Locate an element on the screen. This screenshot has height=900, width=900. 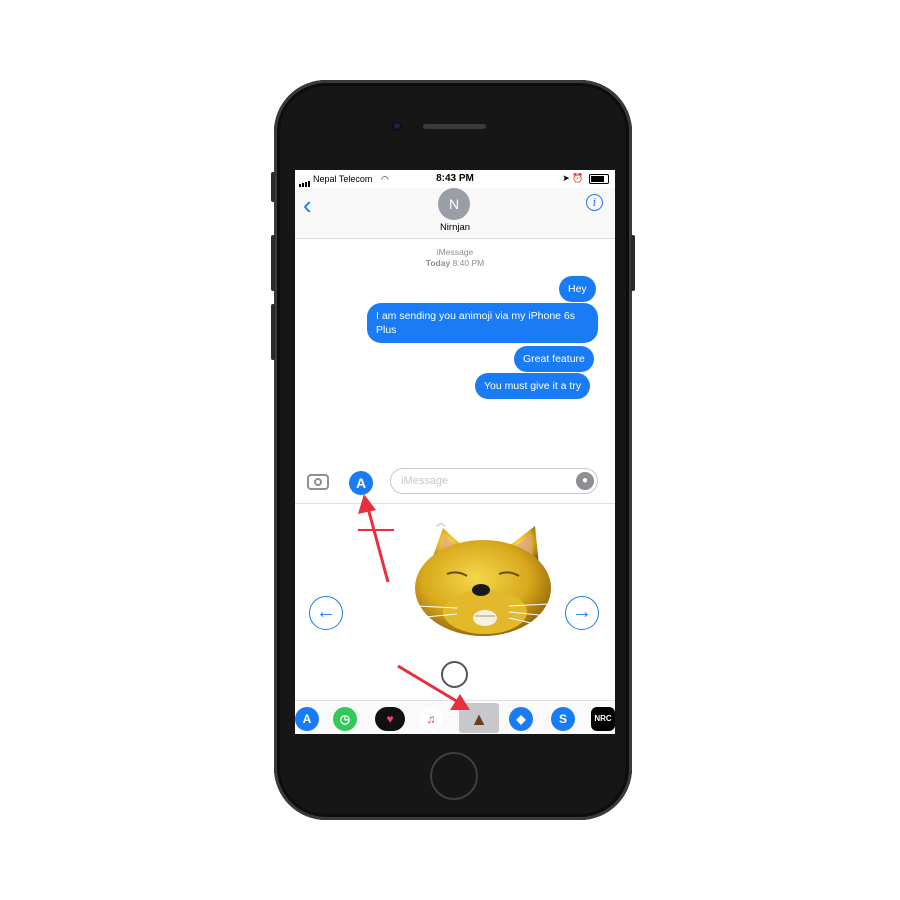
annotation-overlay is located at coordinates (414, 602).